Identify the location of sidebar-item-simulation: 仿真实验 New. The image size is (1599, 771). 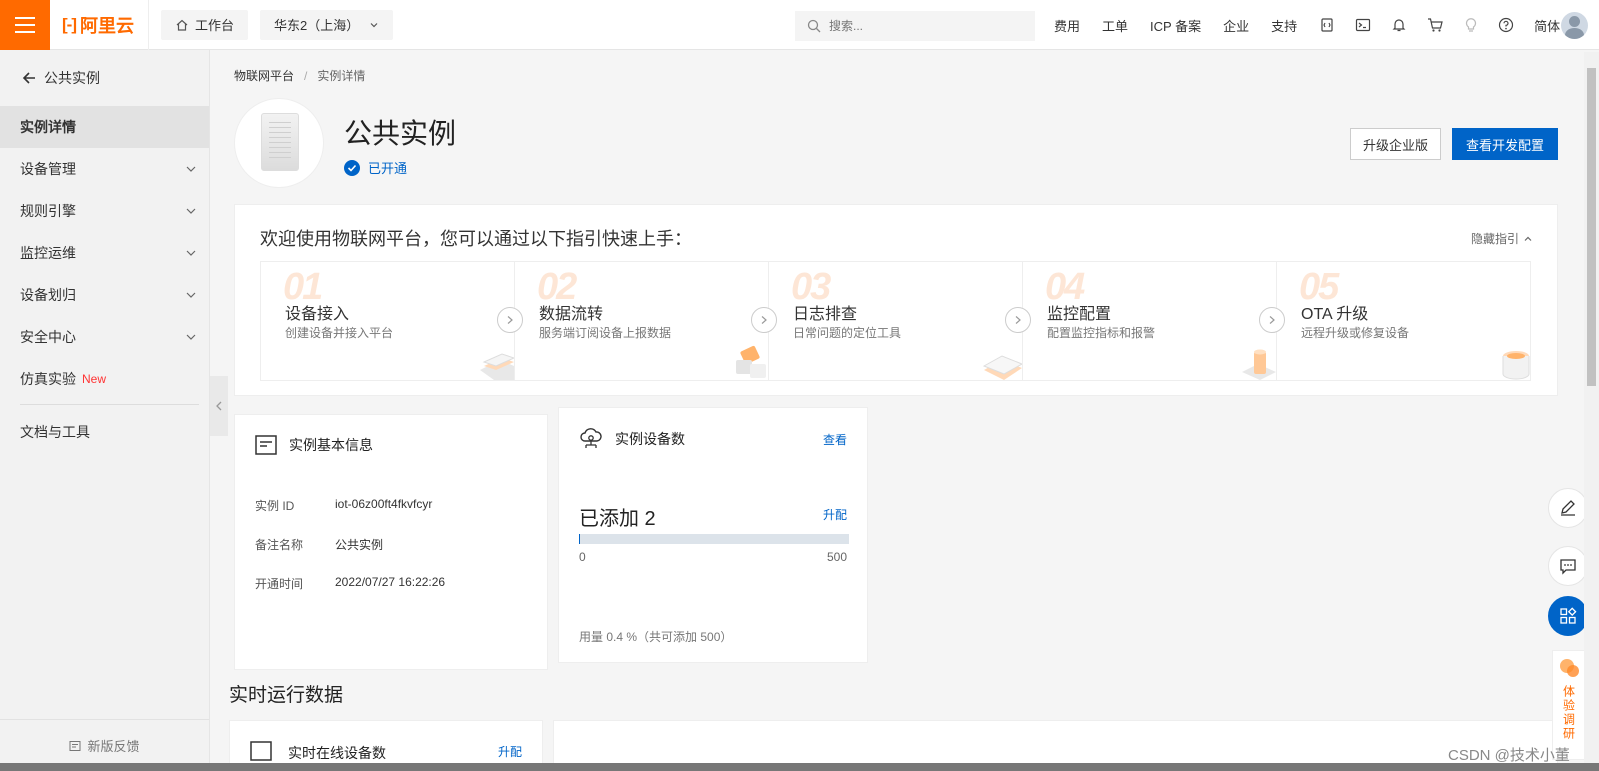
(104, 379).